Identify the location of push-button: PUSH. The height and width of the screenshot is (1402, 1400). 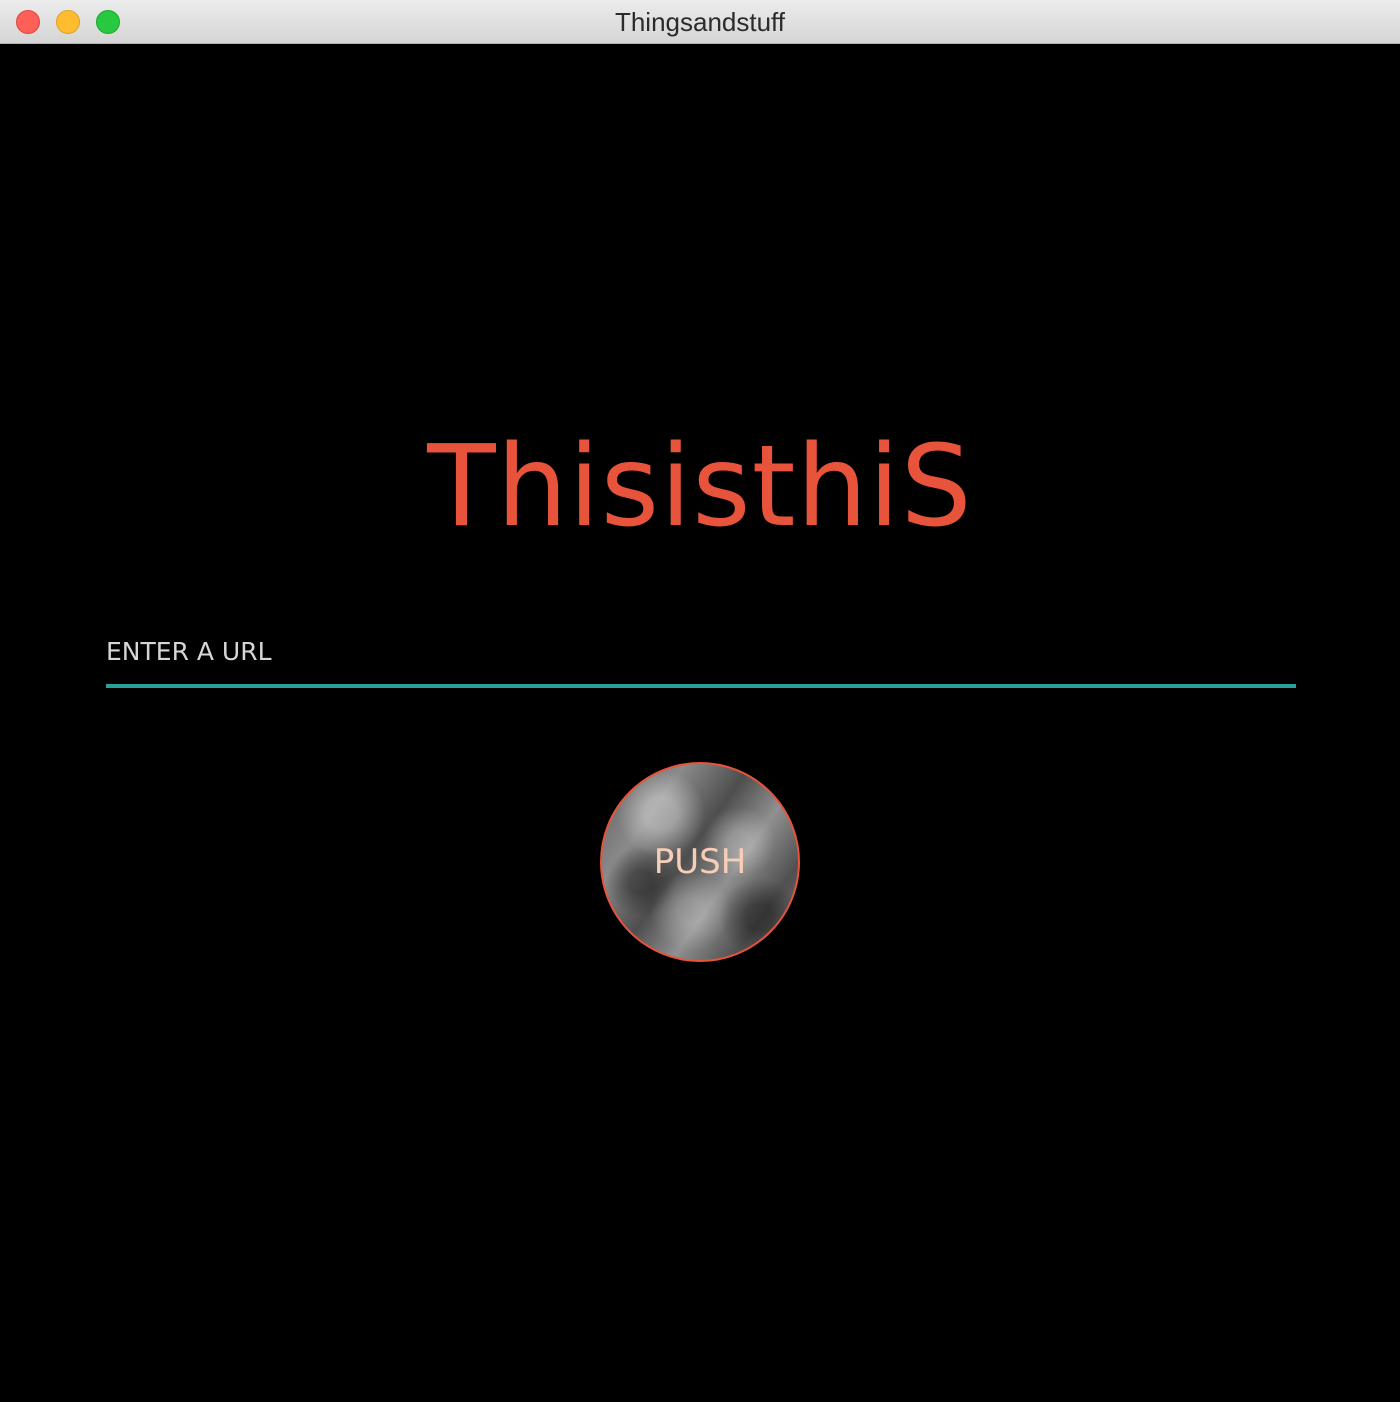
(700, 862).